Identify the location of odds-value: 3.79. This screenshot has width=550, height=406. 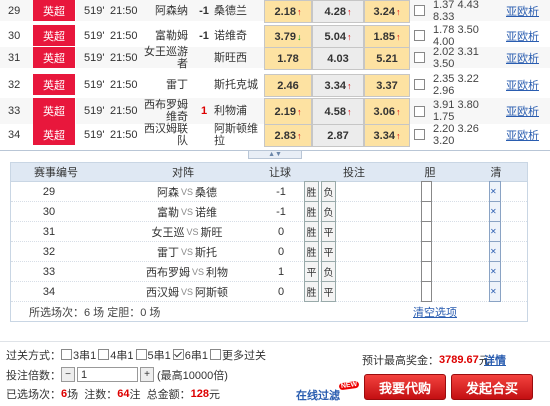
(285, 36).